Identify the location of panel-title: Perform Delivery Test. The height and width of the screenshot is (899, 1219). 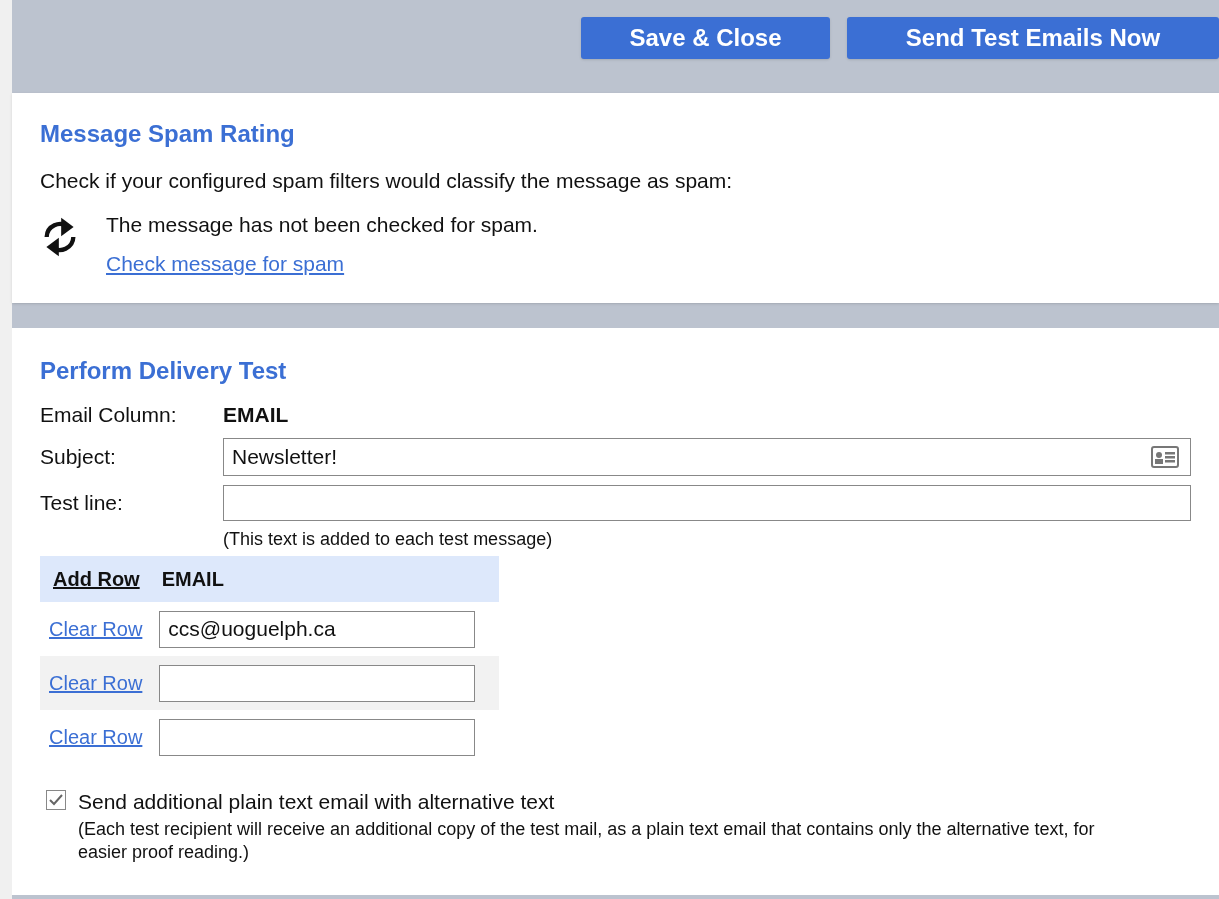
(164, 371).